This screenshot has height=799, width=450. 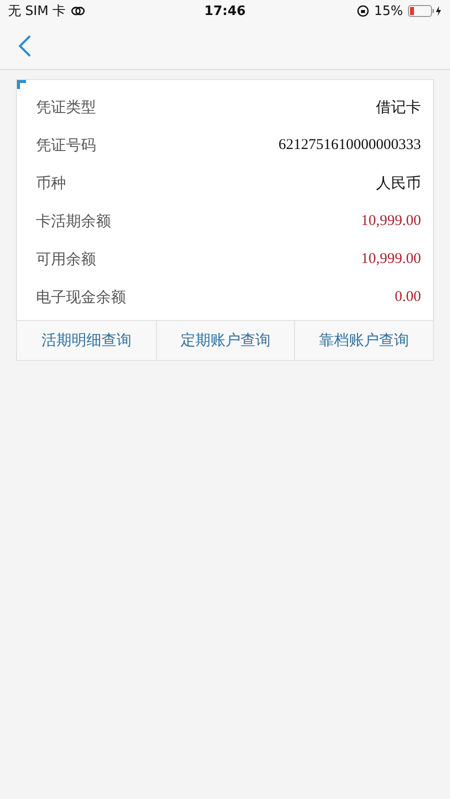 What do you see at coordinates (66, 107) in the screenshot?
I see `field-label: 凭证类型` at bounding box center [66, 107].